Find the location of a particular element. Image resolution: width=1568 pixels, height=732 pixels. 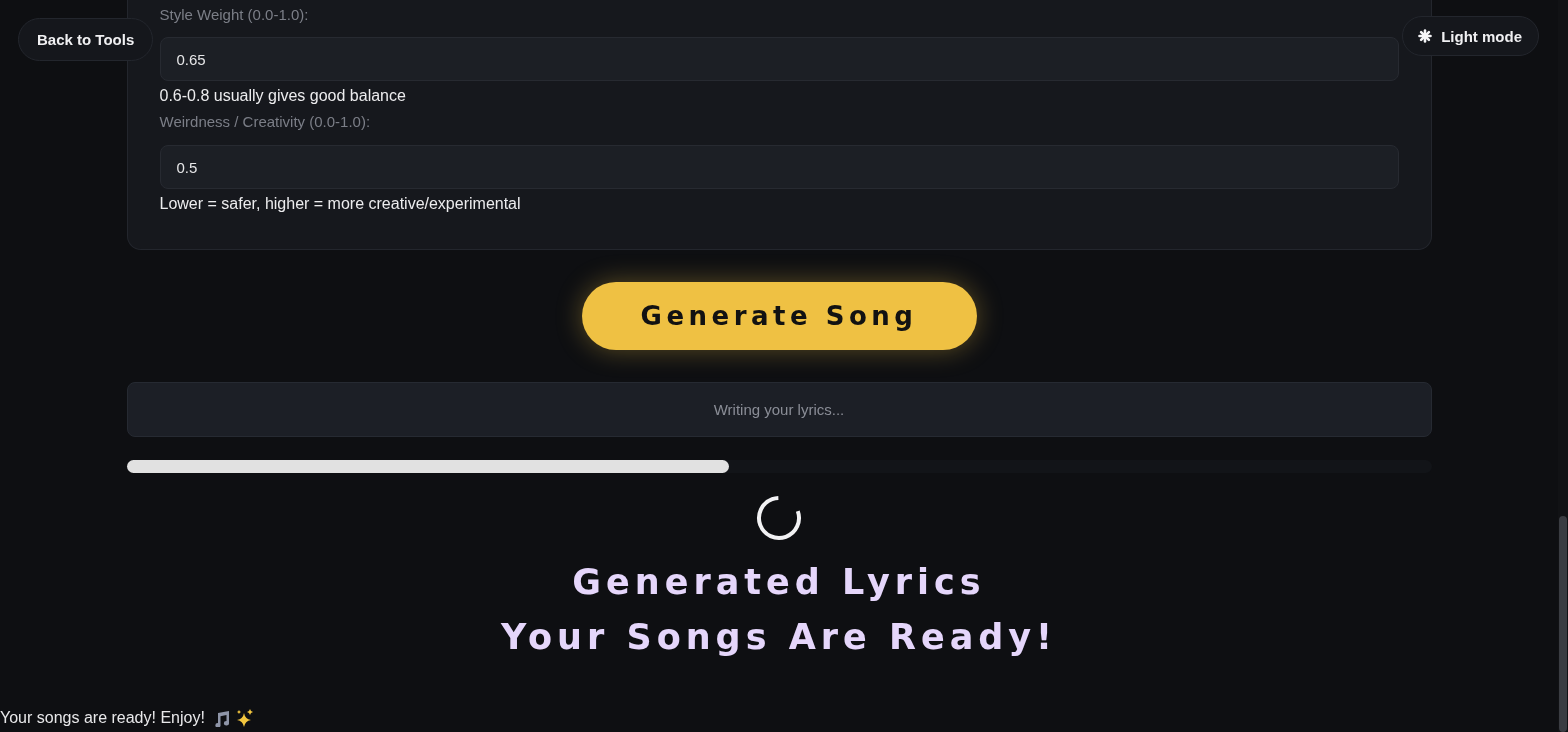

music-note-icon is located at coordinates (221, 718).